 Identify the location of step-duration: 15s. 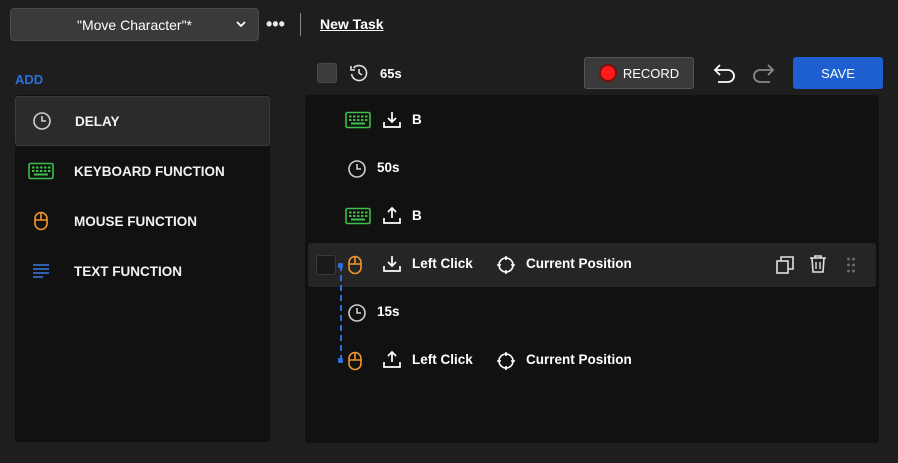
(388, 311).